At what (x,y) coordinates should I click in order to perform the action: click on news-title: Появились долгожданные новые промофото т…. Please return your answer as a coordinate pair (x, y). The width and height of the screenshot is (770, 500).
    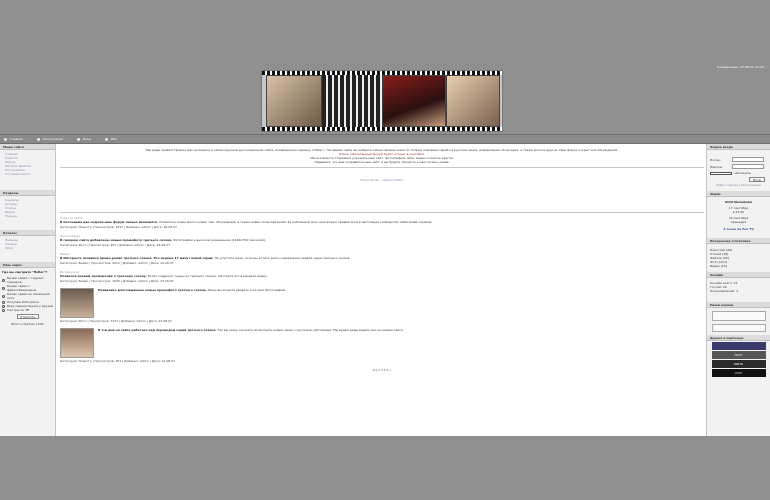
    Looking at the image, I should click on (152, 290).